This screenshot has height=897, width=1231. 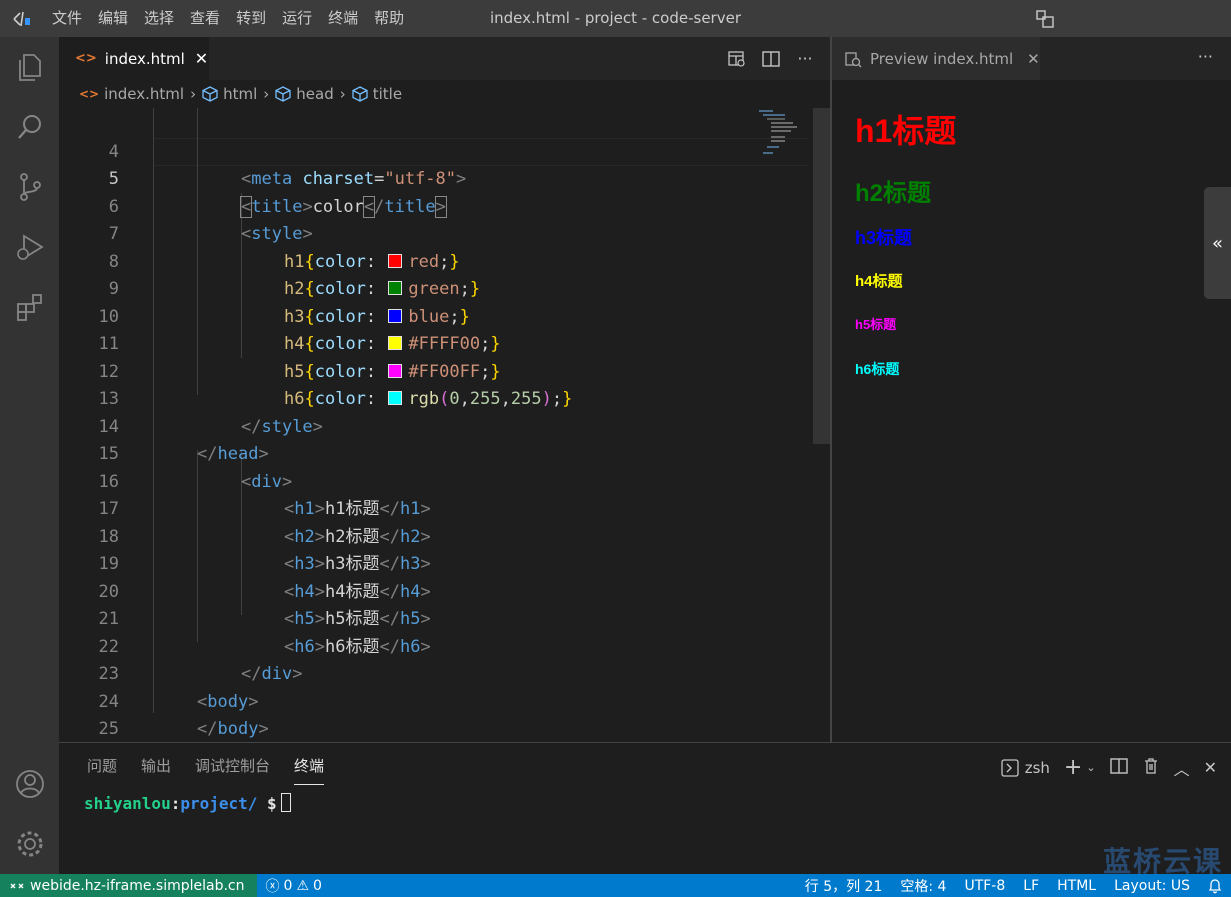 What do you see at coordinates (879, 281) in the screenshot?
I see `preview-h4: h4标题` at bounding box center [879, 281].